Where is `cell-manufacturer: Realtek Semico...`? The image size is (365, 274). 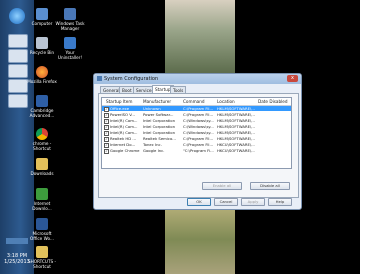 cell-manufacturer: Realtek Semico... is located at coordinates (159, 138).